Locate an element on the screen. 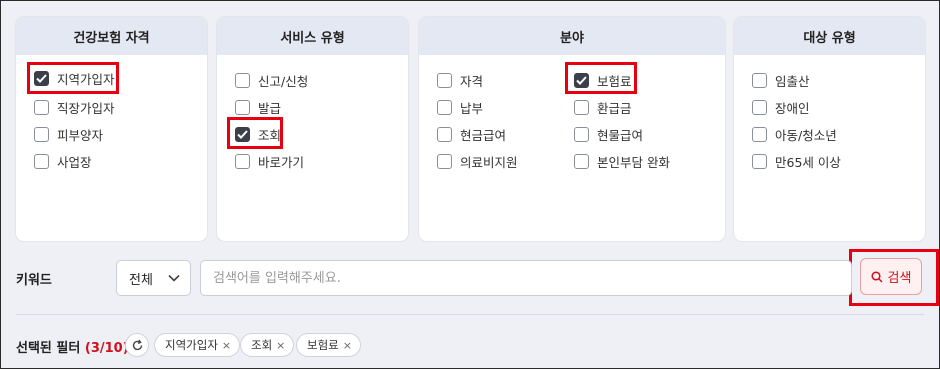 The image size is (940, 369). option-business: 사업장 is located at coordinates (63, 161).